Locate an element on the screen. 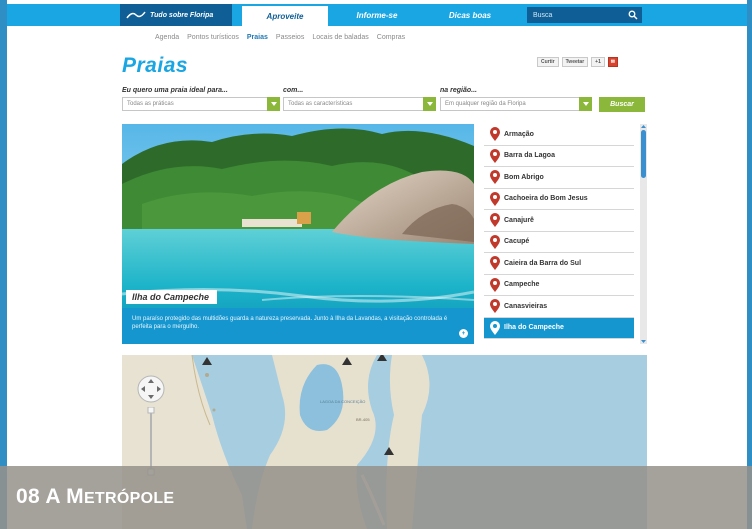 This screenshot has width=752, height=529. subnav-item-compras: Compras is located at coordinates (391, 37).